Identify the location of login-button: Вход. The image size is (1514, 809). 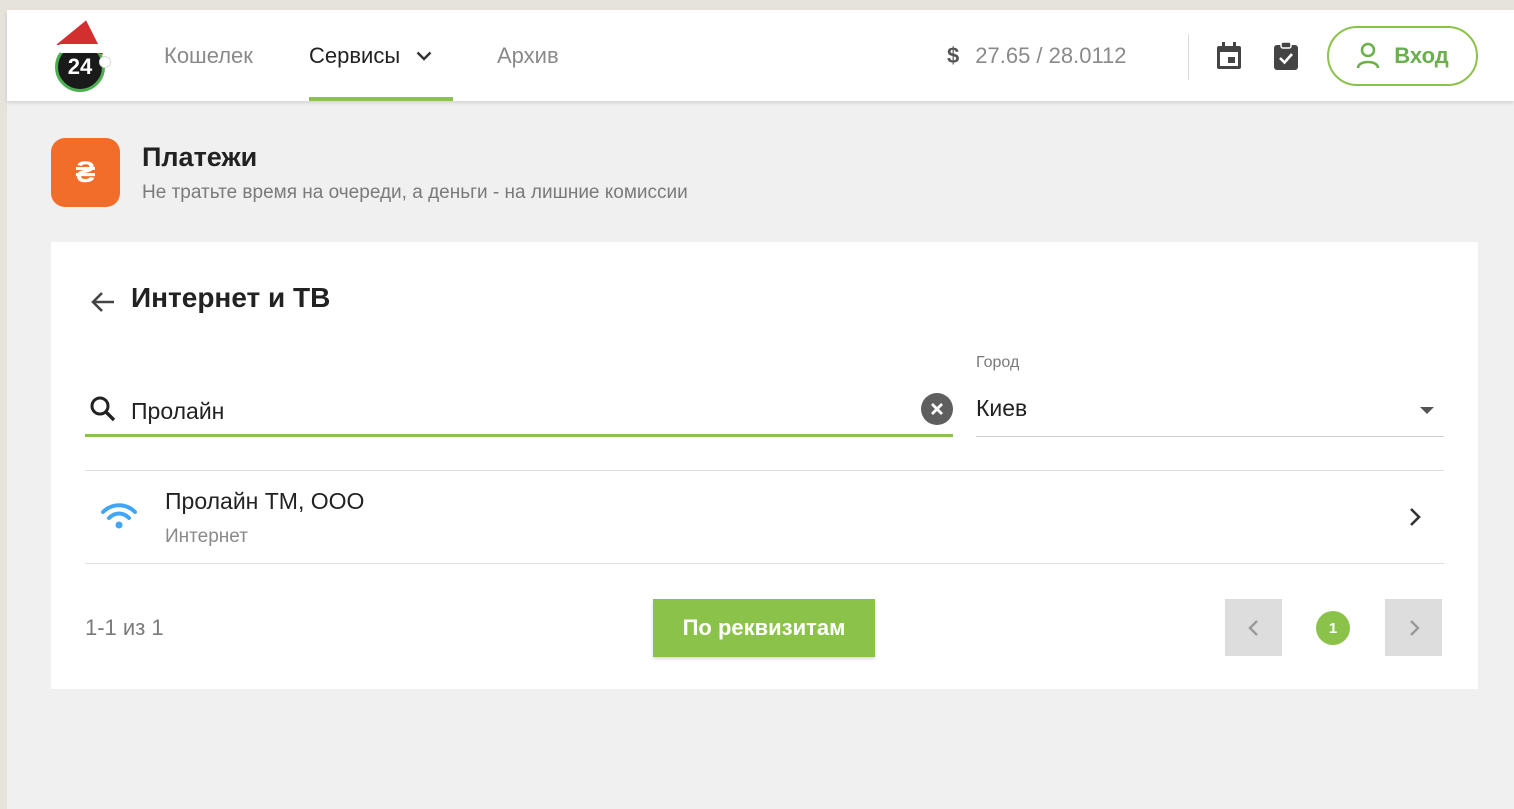
(1402, 56).